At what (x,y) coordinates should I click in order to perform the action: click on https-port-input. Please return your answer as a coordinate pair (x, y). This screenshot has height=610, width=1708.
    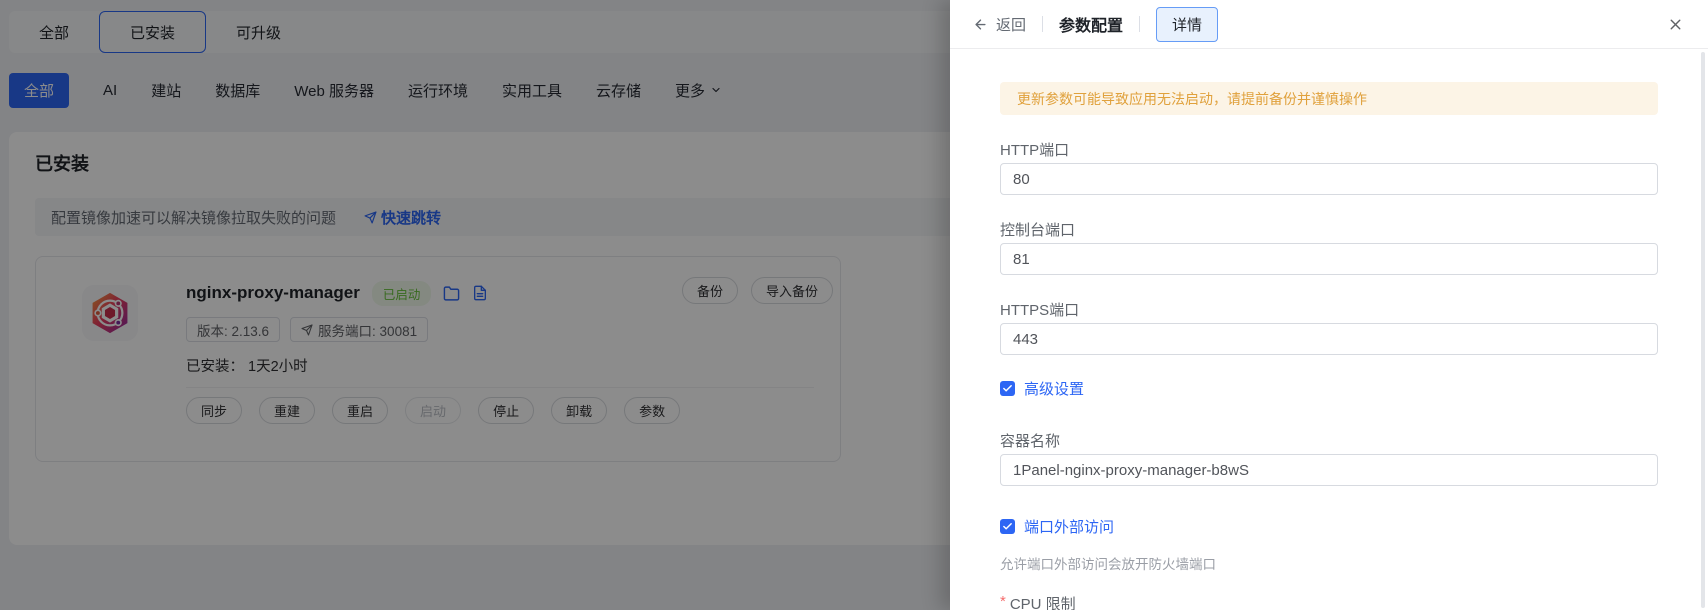
    Looking at the image, I should click on (1329, 339).